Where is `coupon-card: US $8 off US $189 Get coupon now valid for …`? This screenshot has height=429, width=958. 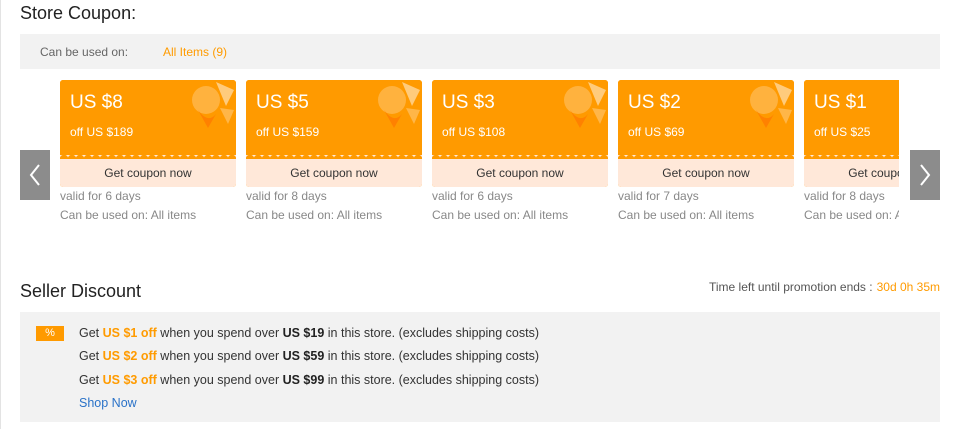 coupon-card: US $8 off US $189 Get coupon now valid for … is located at coordinates (148, 155).